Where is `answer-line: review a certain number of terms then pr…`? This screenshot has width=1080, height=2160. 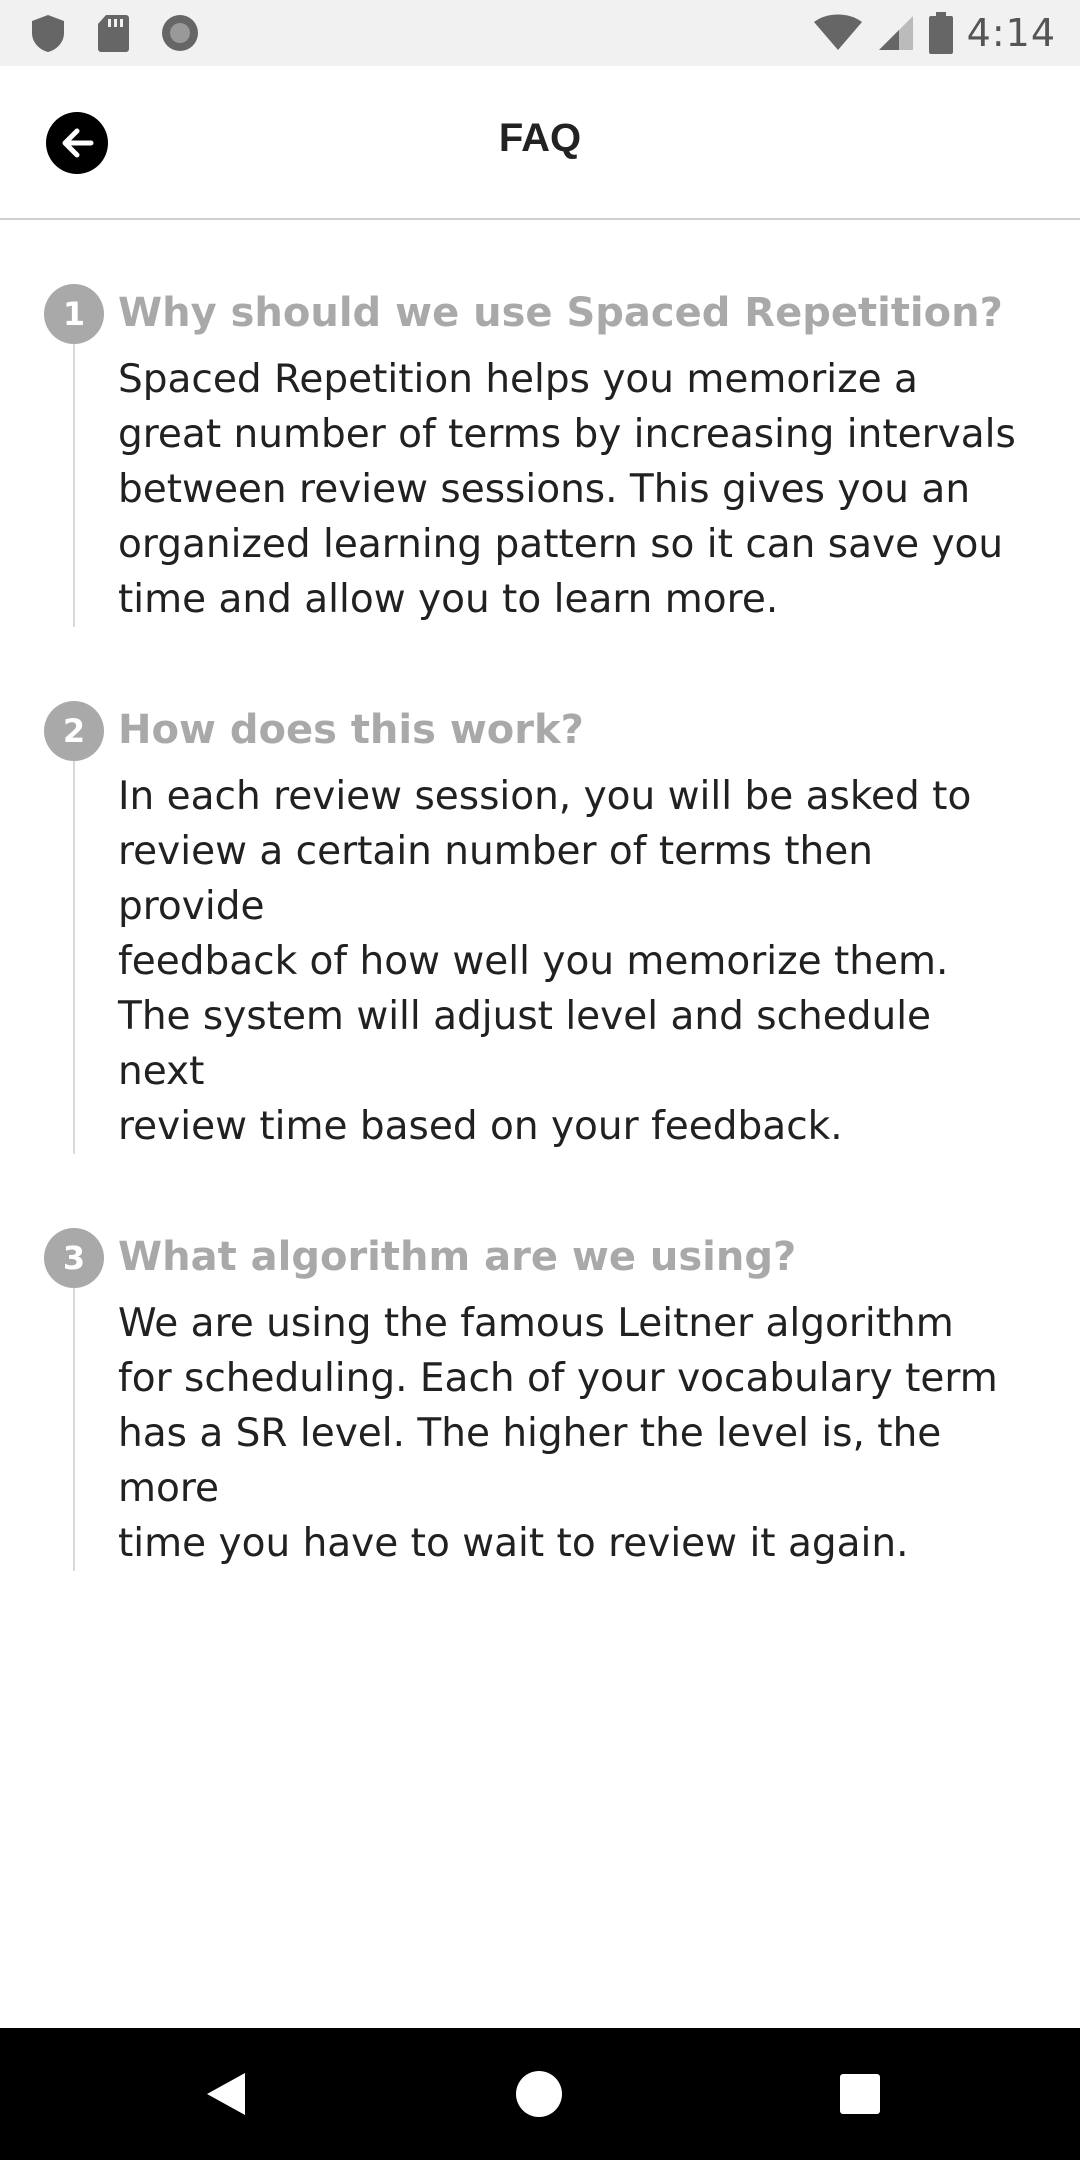 answer-line: review a certain number of terms then pr… is located at coordinates (495, 879).